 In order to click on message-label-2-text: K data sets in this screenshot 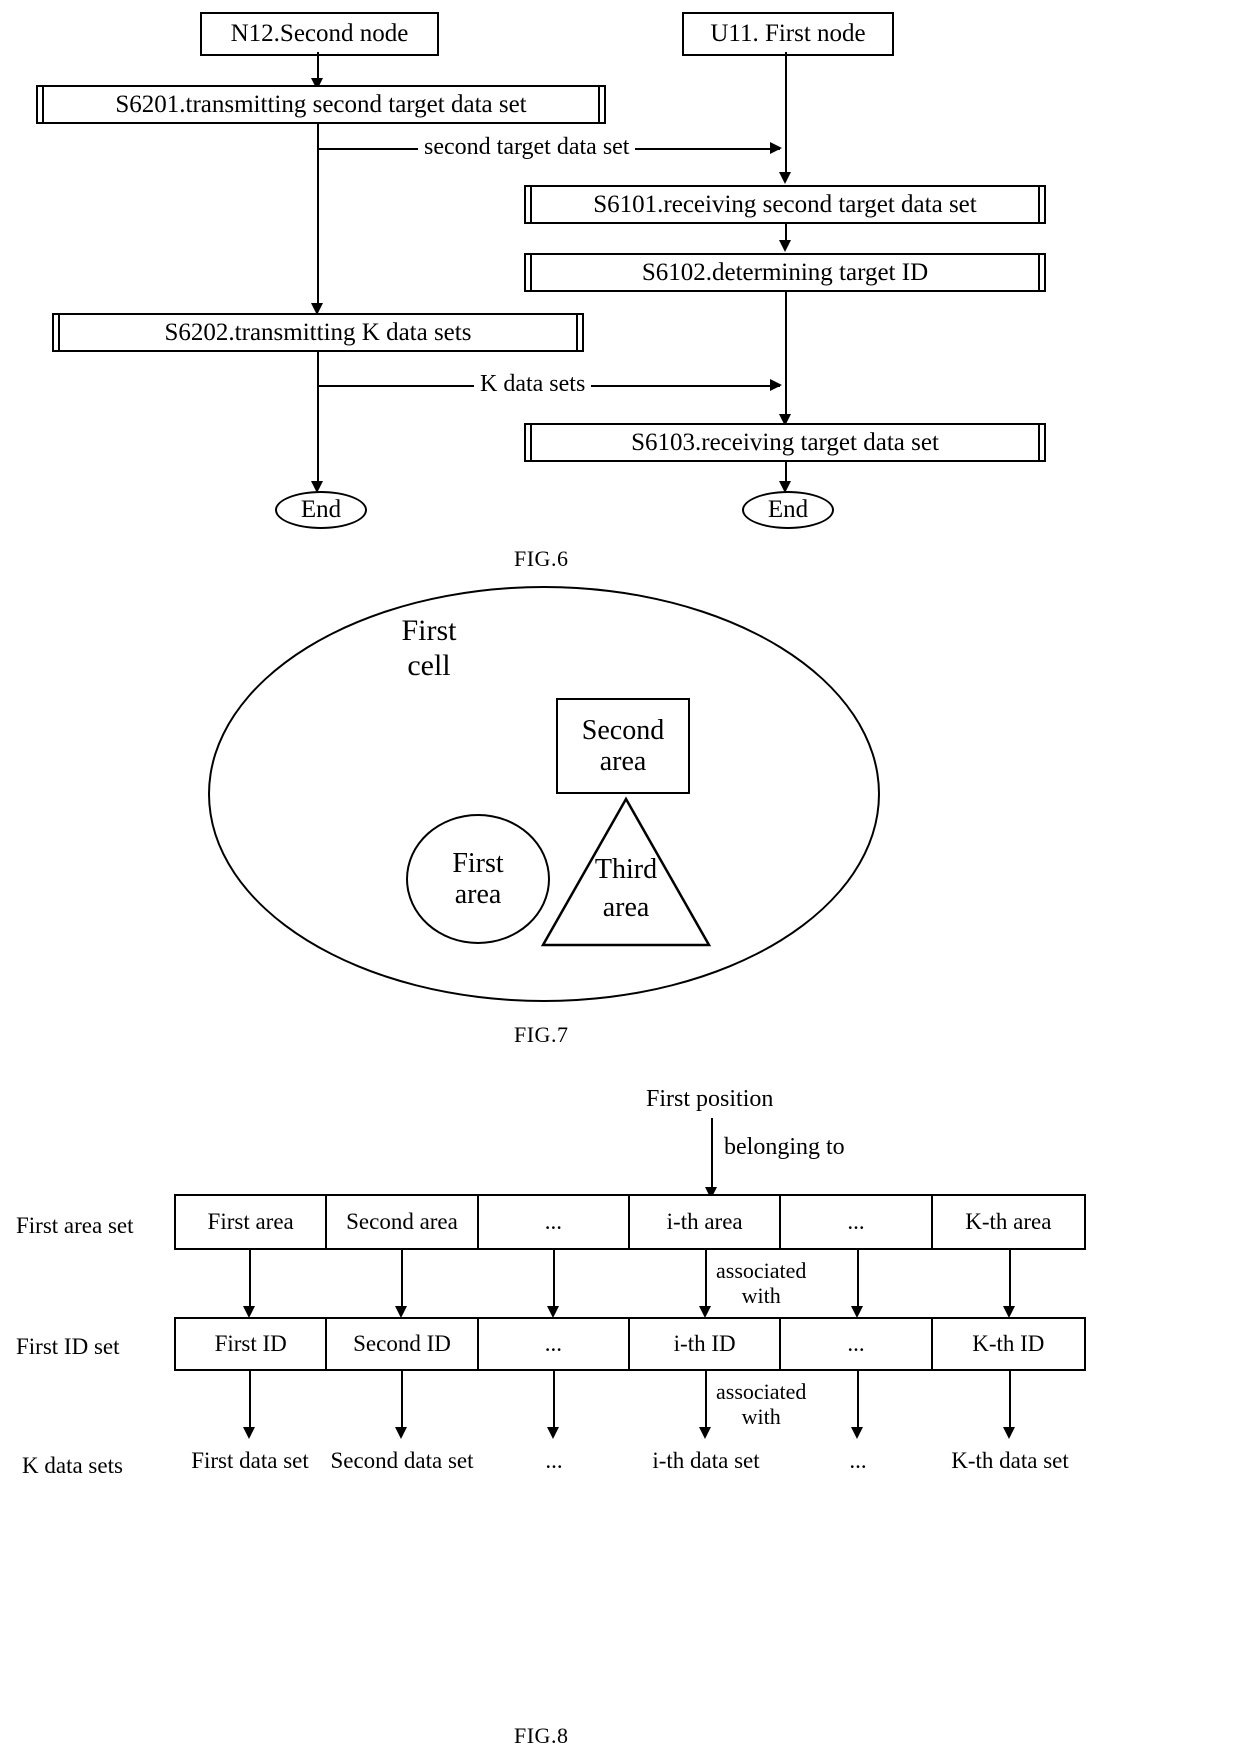, I will do `click(533, 384)`.